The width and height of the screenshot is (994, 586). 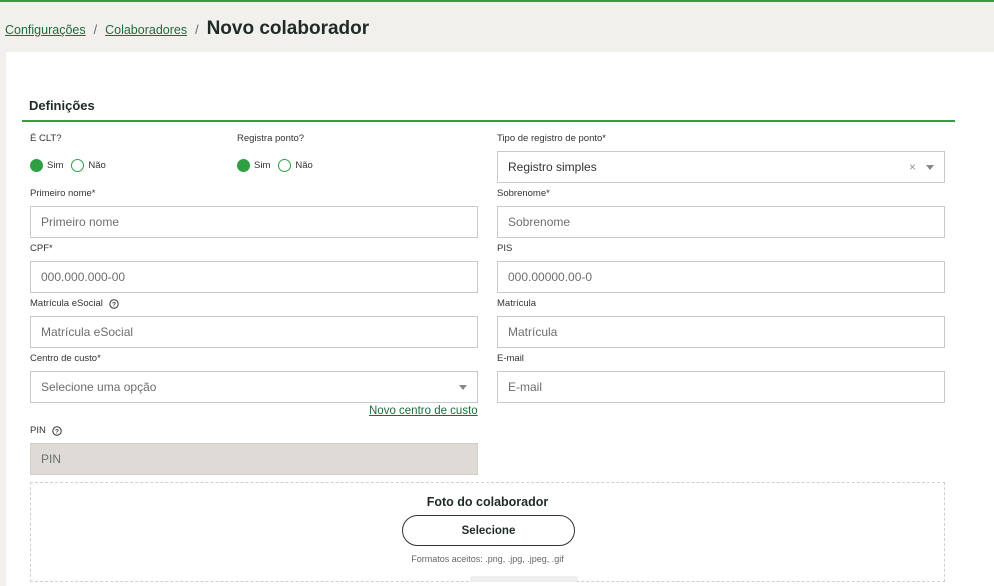 I want to click on pis-input, so click(x=721, y=277).